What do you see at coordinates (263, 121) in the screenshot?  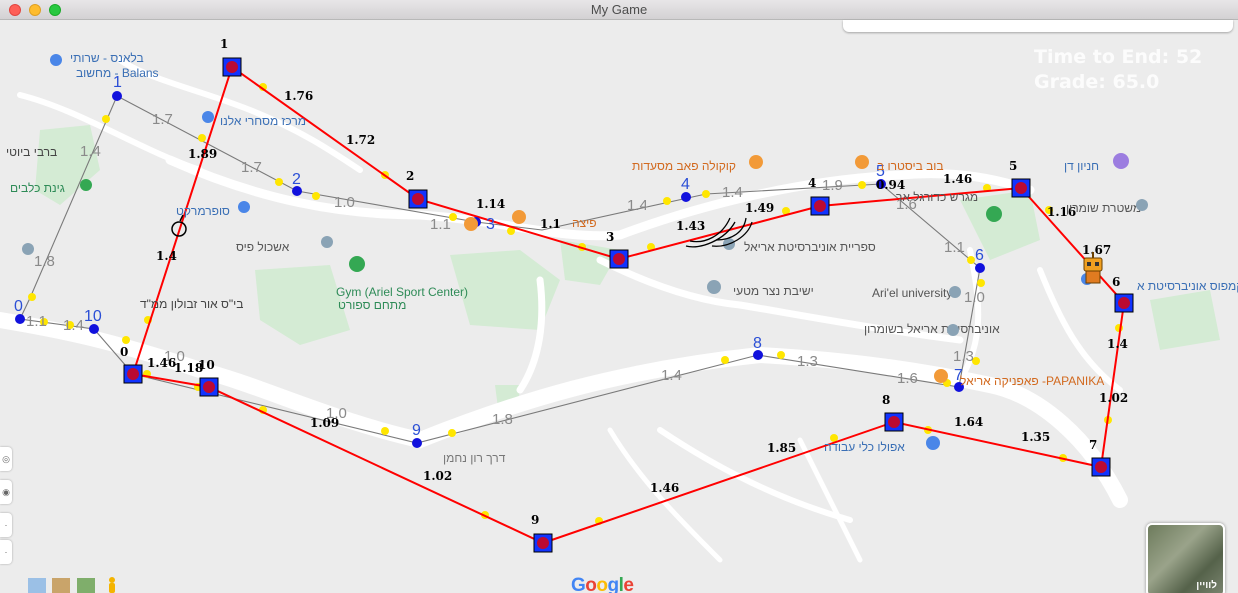 I see `map-label: מרכז מסחרי אלנו` at bounding box center [263, 121].